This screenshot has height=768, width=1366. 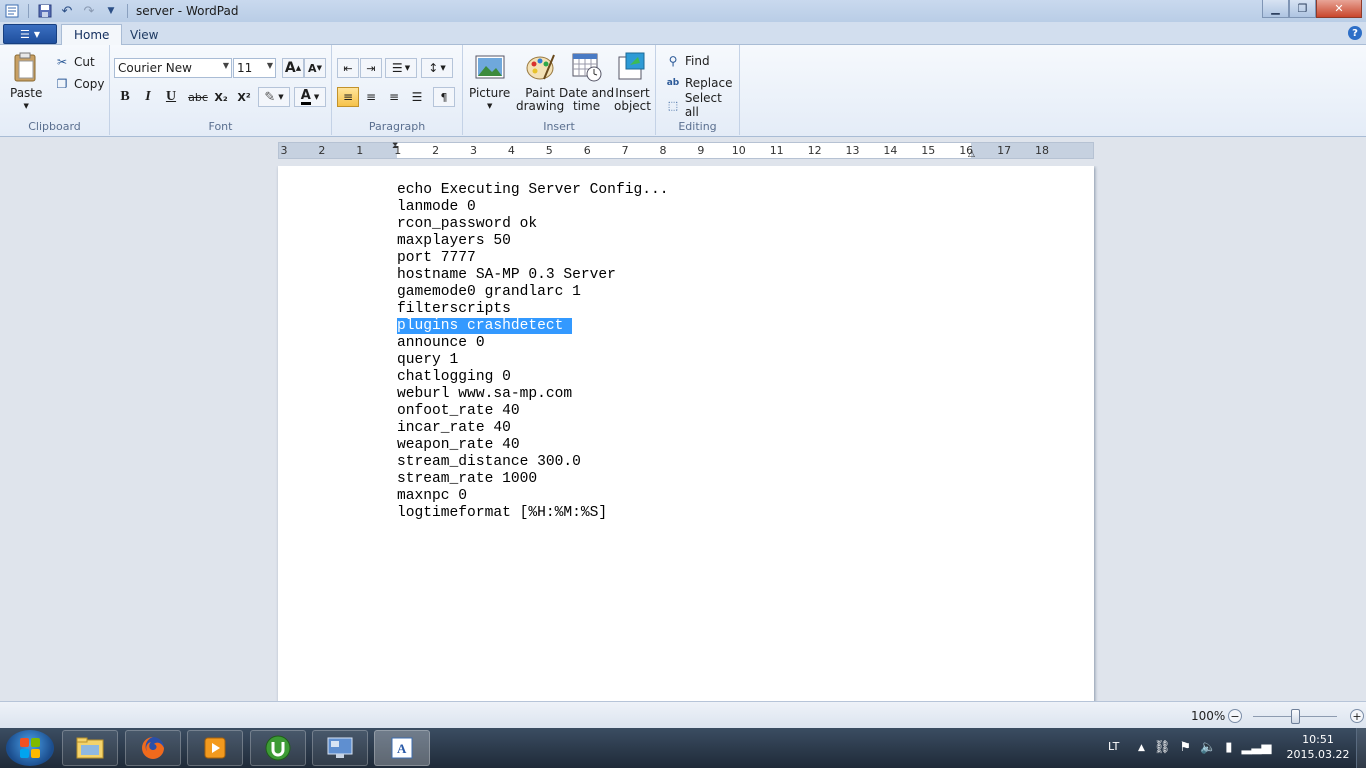 I want to click on start-button, so click(x=30, y=748).